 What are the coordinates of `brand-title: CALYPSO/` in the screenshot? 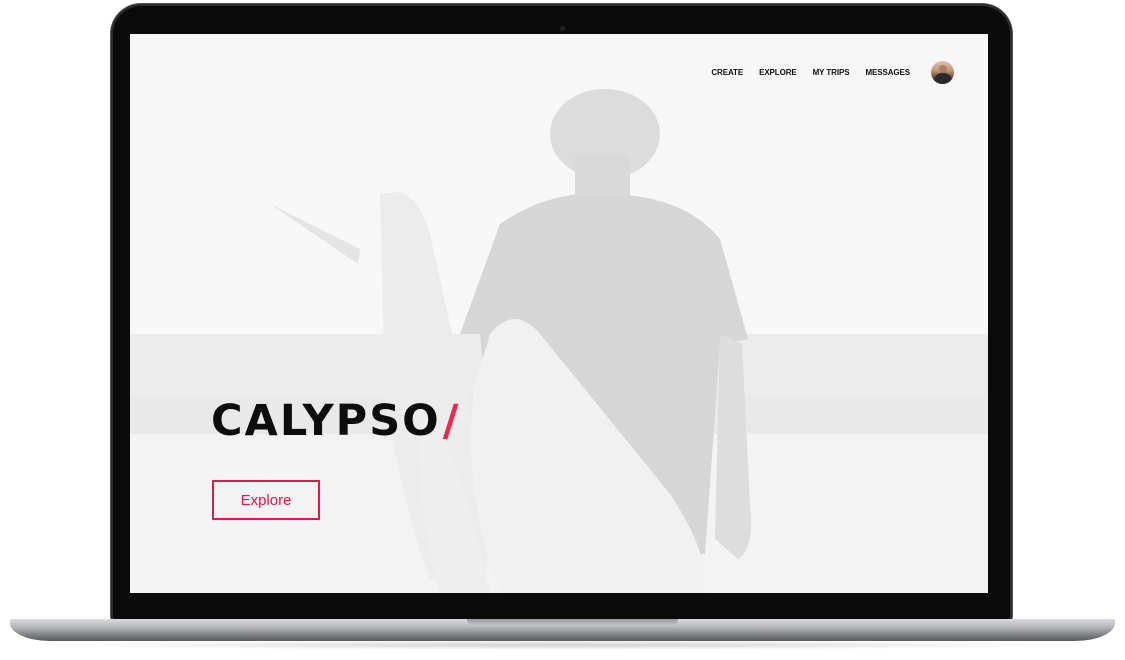 It's located at (335, 421).